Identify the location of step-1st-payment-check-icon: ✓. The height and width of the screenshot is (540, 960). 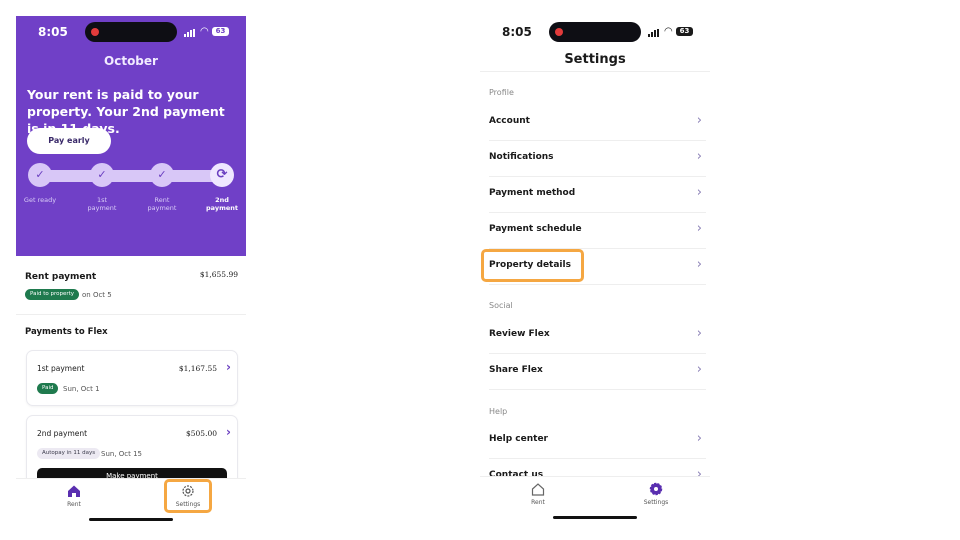
(102, 175).